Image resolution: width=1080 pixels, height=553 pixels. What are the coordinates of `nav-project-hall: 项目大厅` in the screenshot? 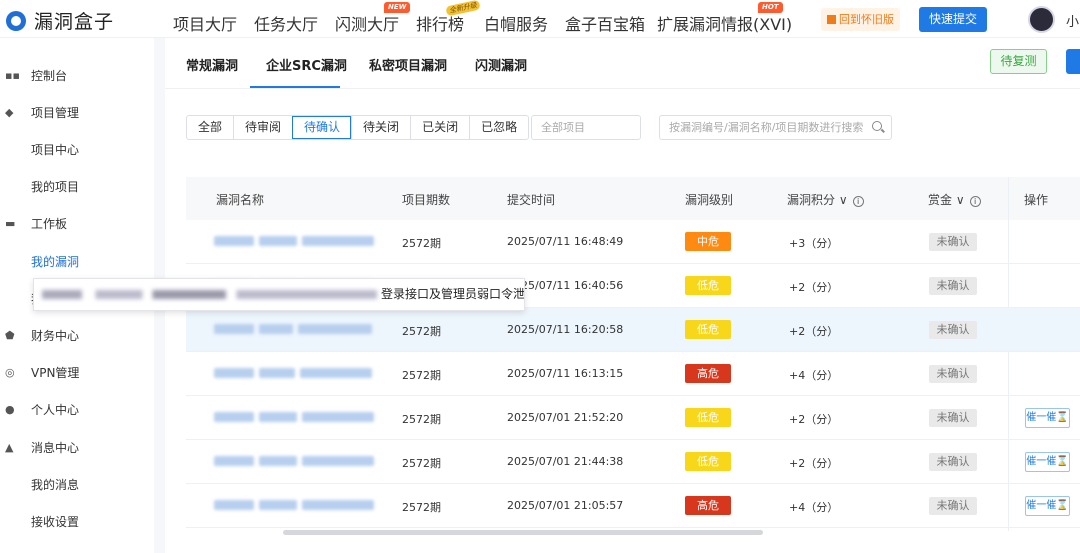 It's located at (205, 23).